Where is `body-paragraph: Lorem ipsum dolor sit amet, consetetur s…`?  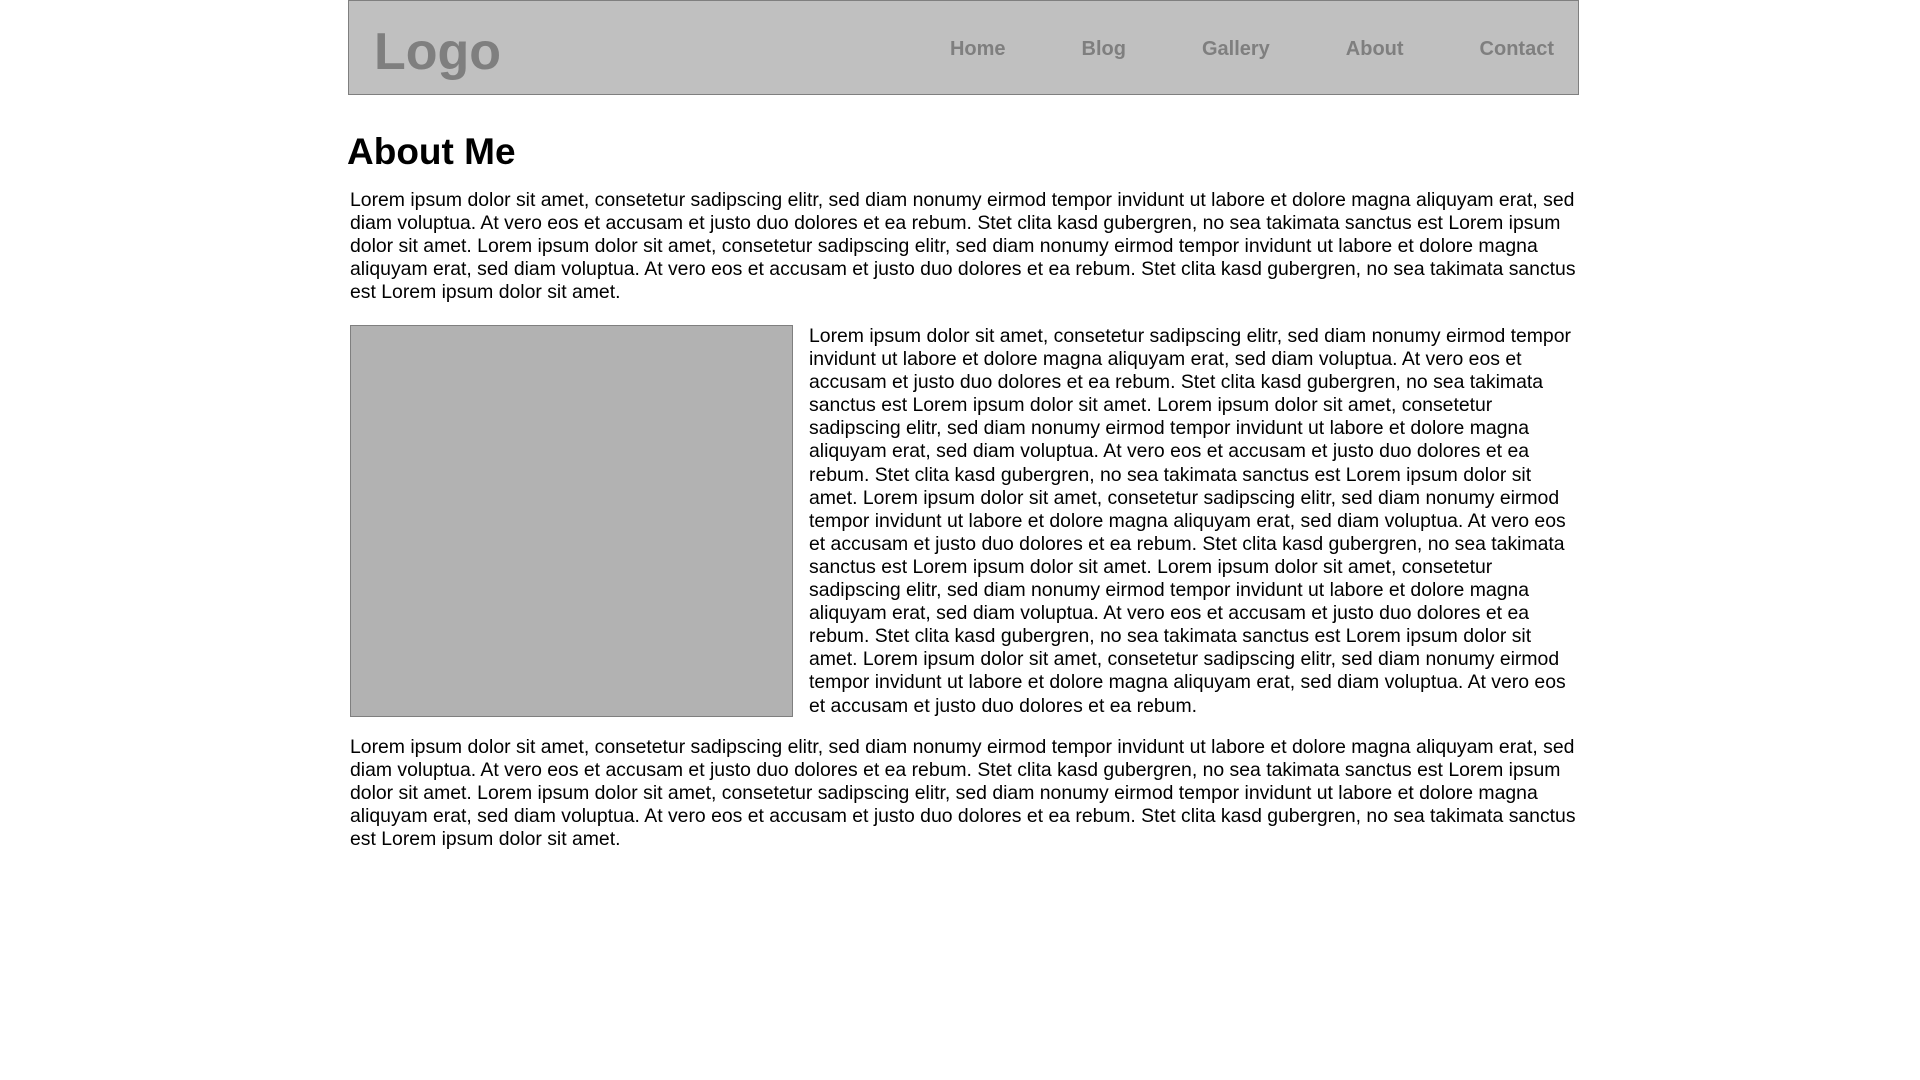
body-paragraph: Lorem ipsum dolor sit amet, consetetur s… is located at coordinates (1190, 521).